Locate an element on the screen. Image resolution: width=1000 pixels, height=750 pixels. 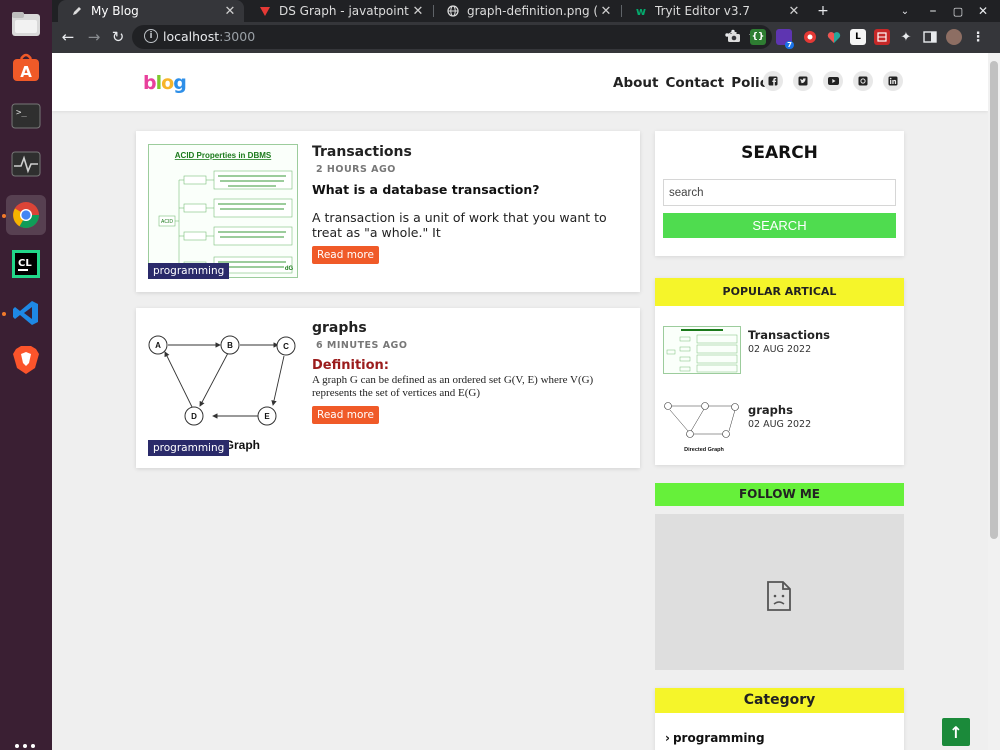
extension-badge-count: 7 is located at coordinates (789, 45).